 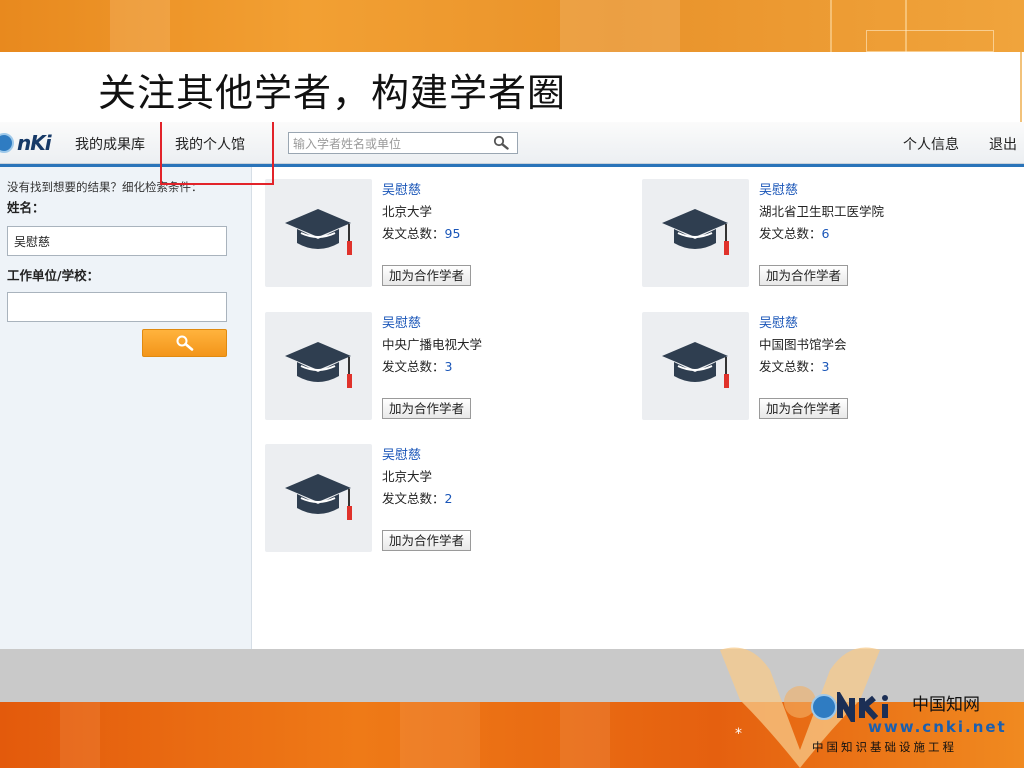 What do you see at coordinates (738, 734) in the screenshot?
I see `slide-number: *` at bounding box center [738, 734].